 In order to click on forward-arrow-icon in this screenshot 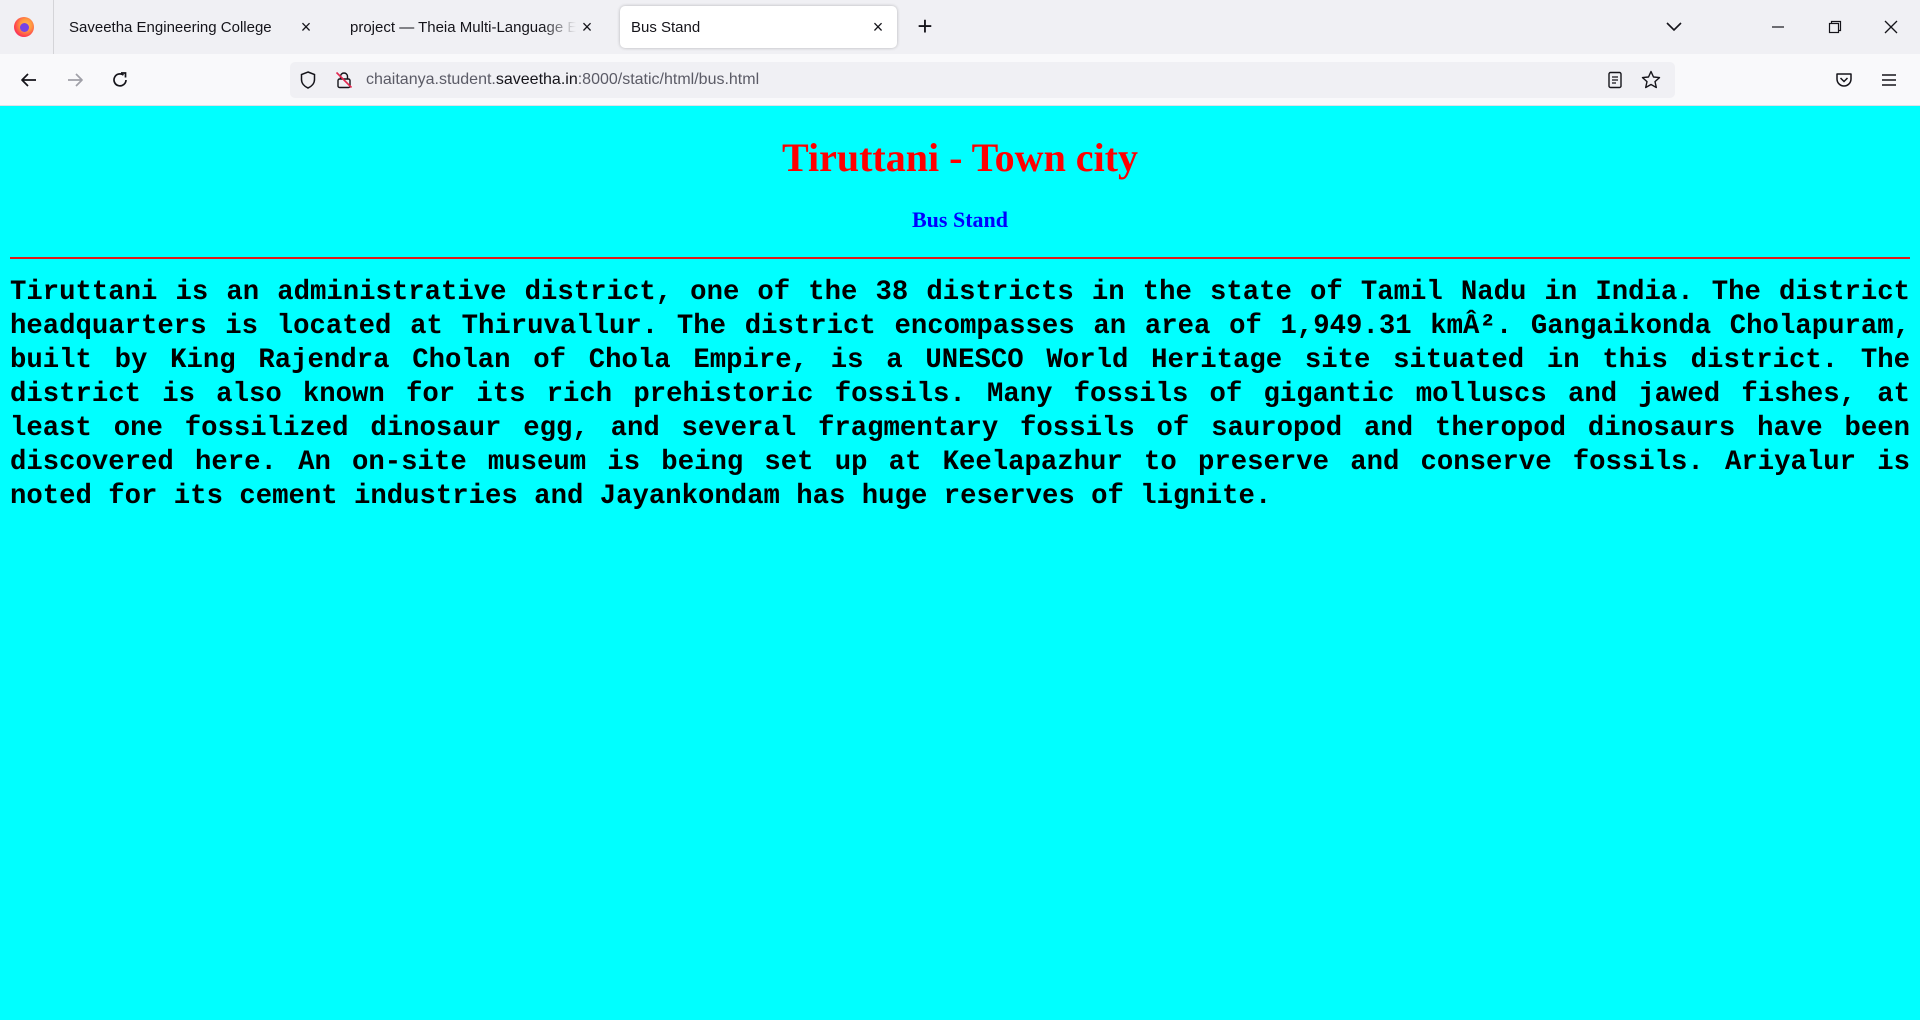, I will do `click(75, 80)`.